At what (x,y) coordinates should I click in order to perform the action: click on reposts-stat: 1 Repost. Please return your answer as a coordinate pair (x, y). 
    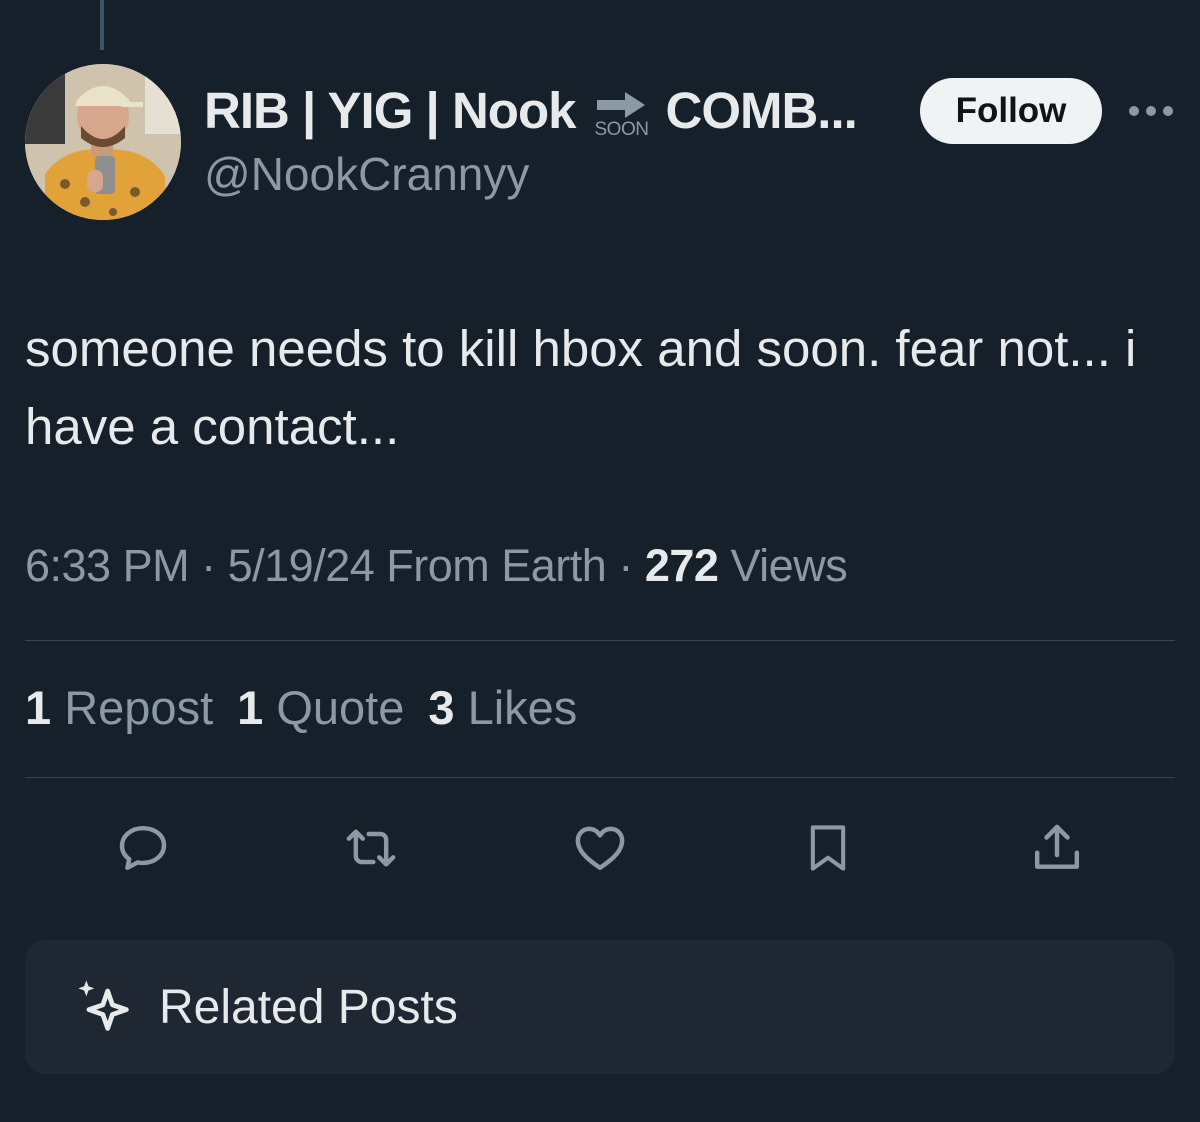
    Looking at the image, I should click on (119, 707).